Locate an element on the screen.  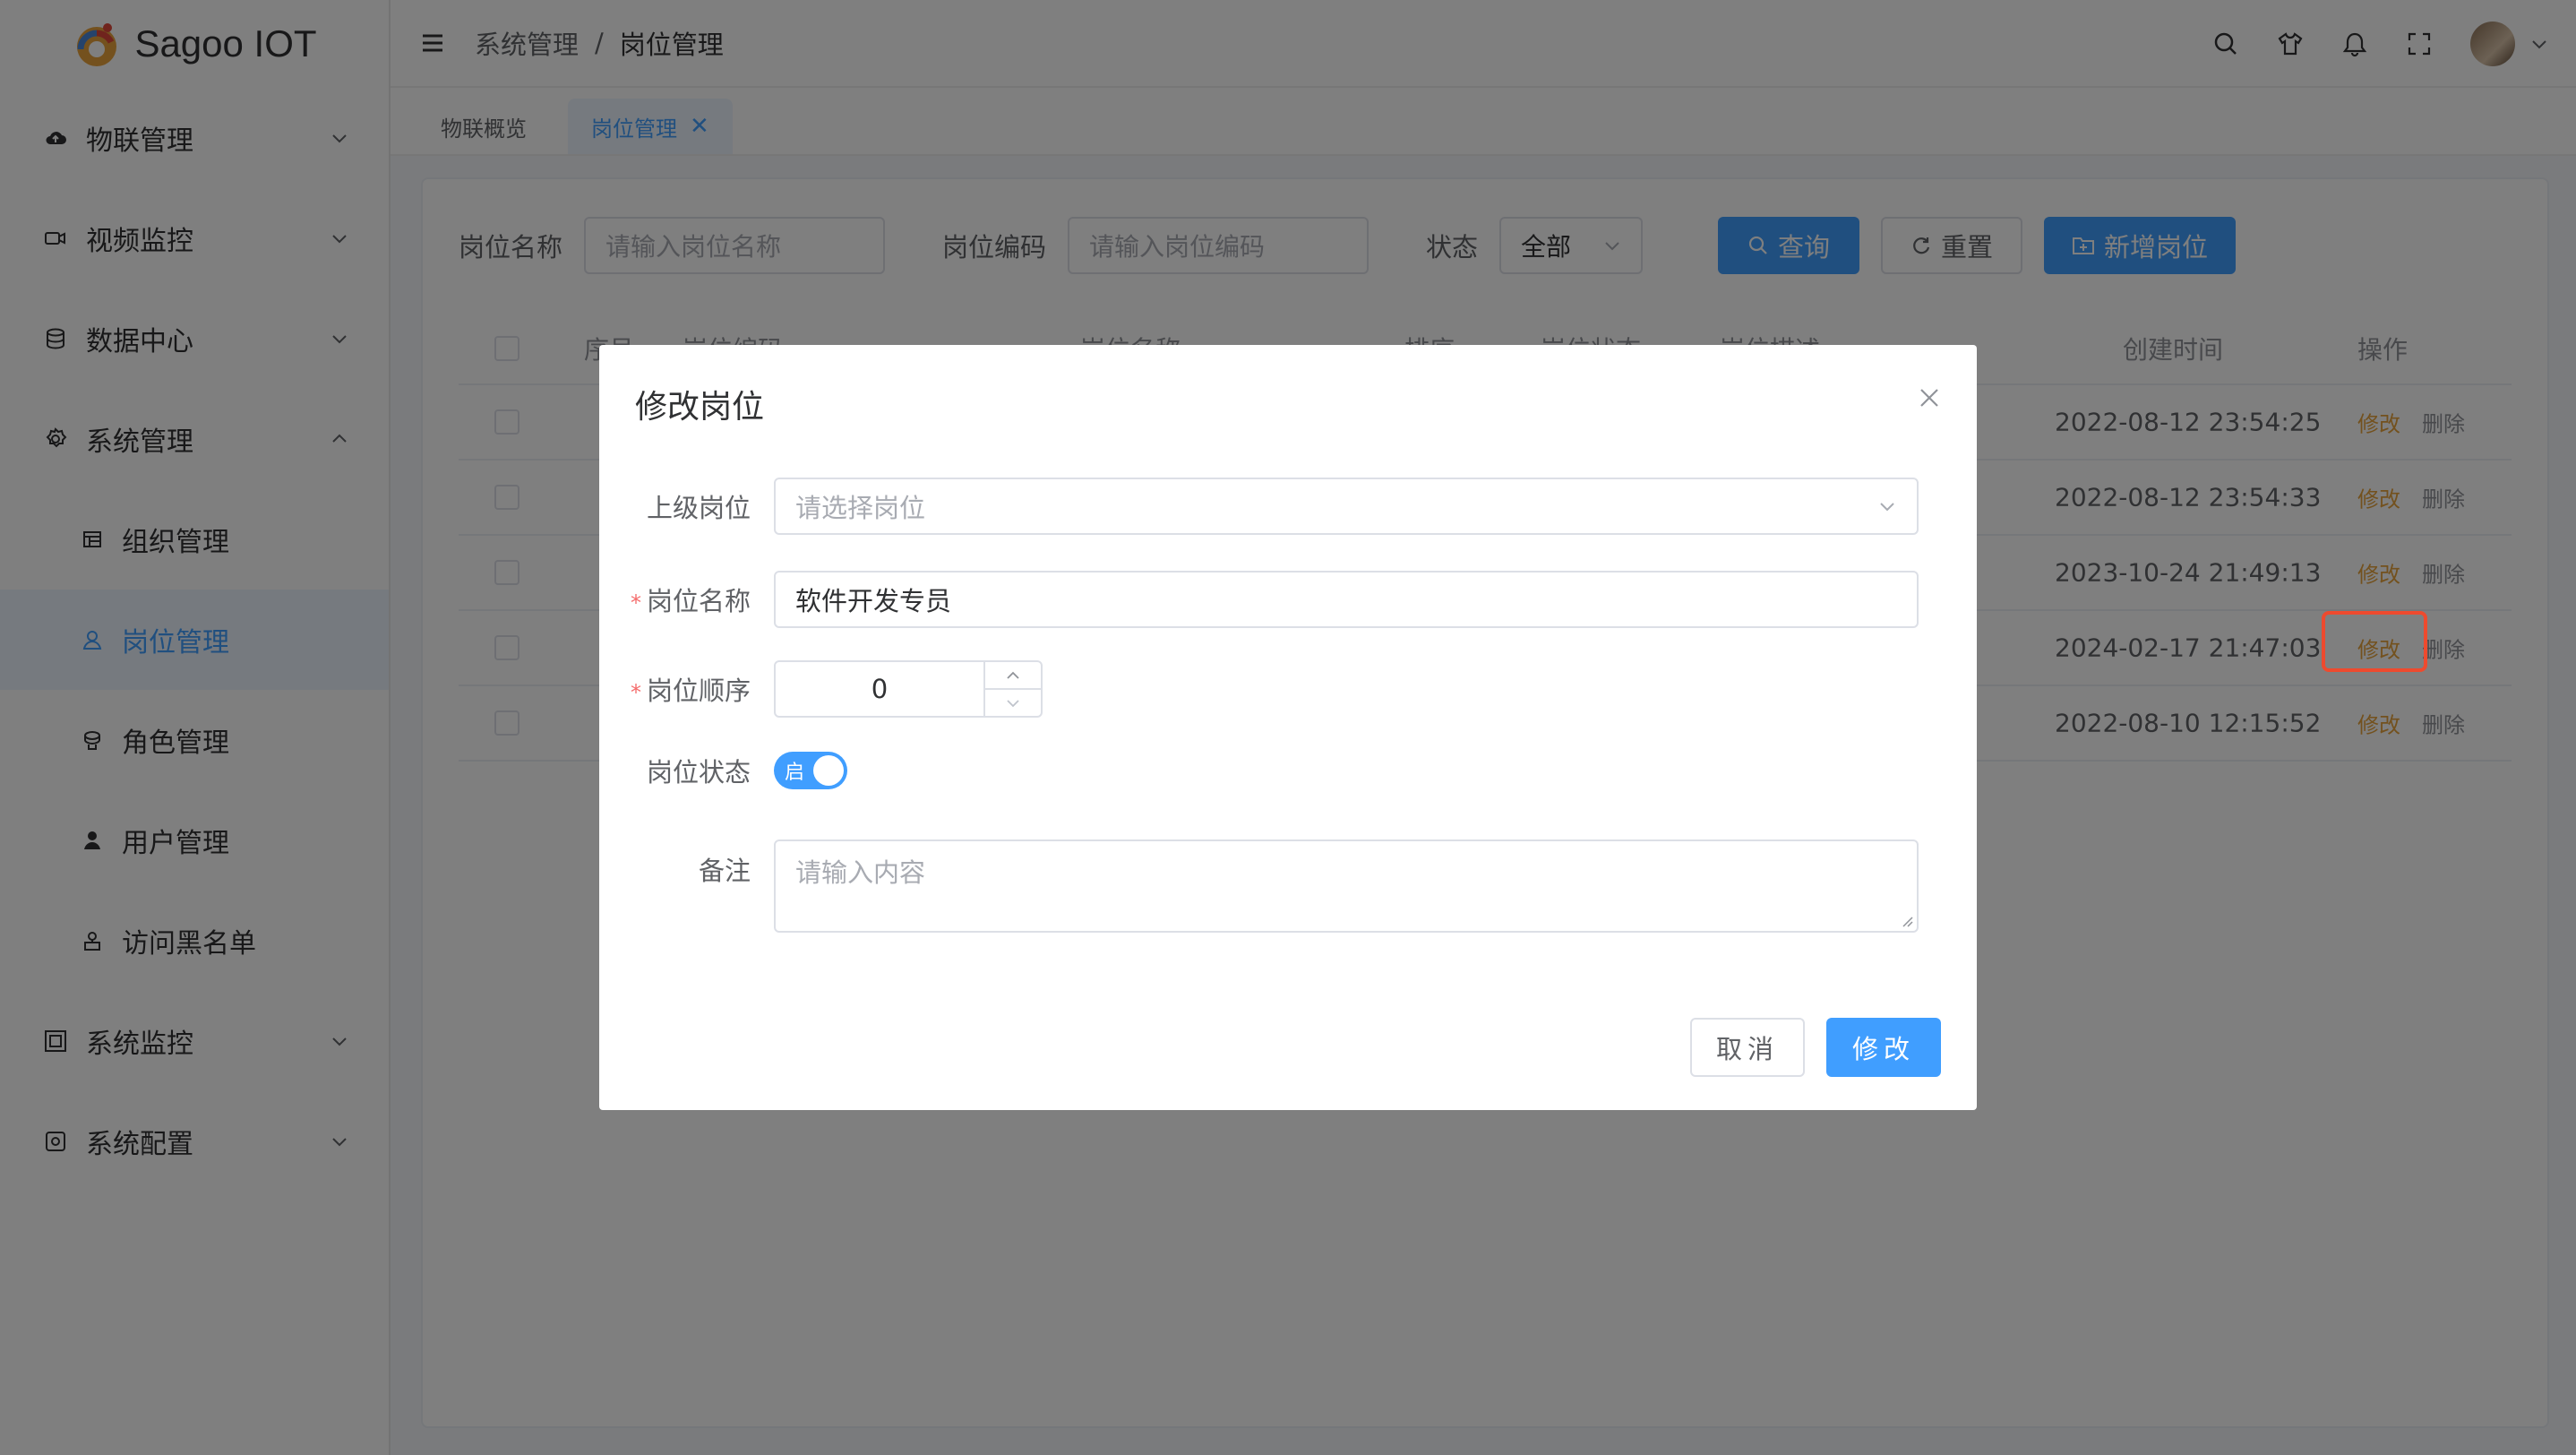
input-value: 软件开发专员 is located at coordinates (873, 601).